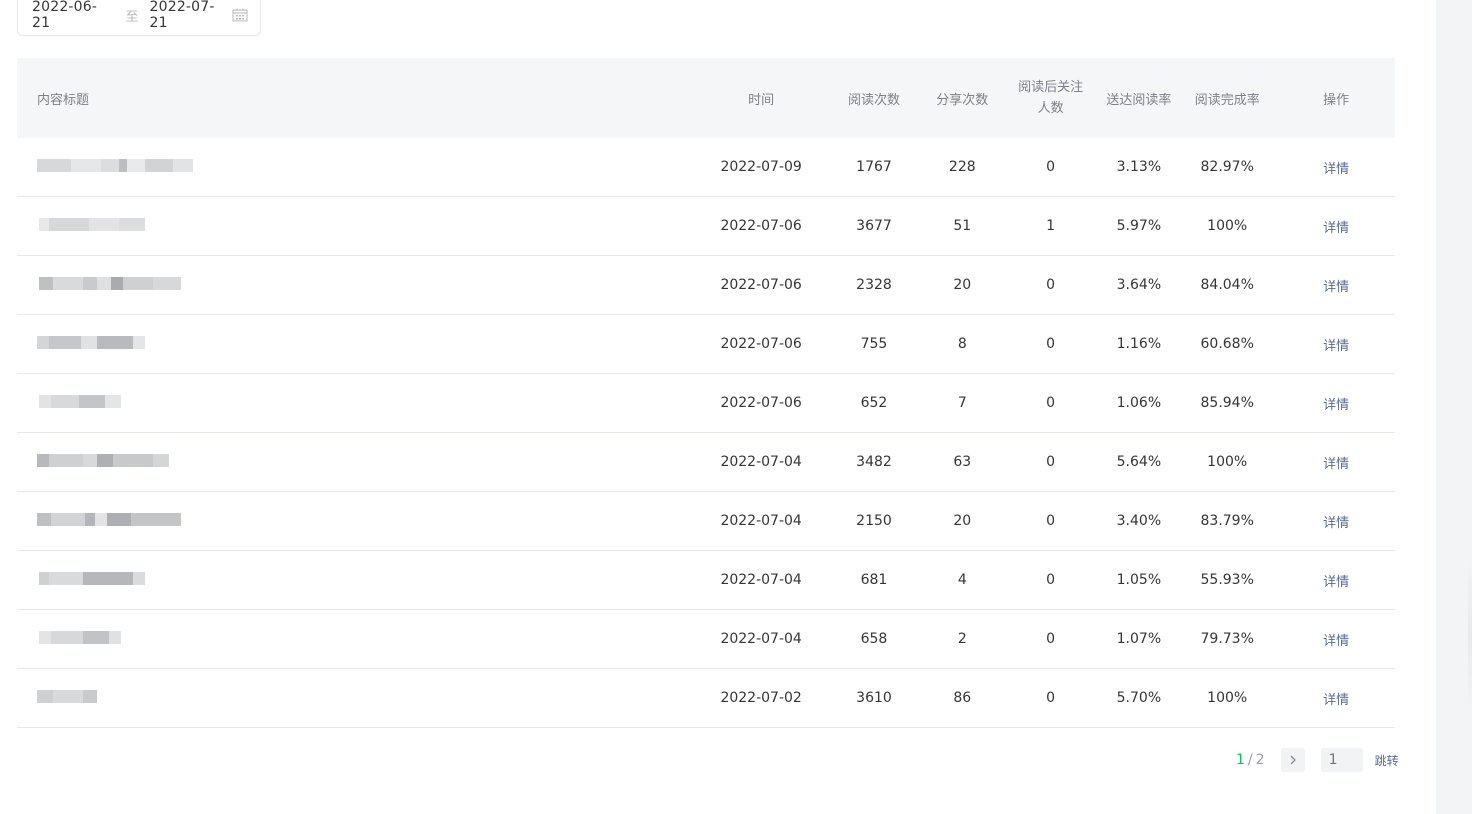  I want to click on table-row: 2022-07-04 2150 20 0 3.40% 83.79% 详情, so click(706, 521).